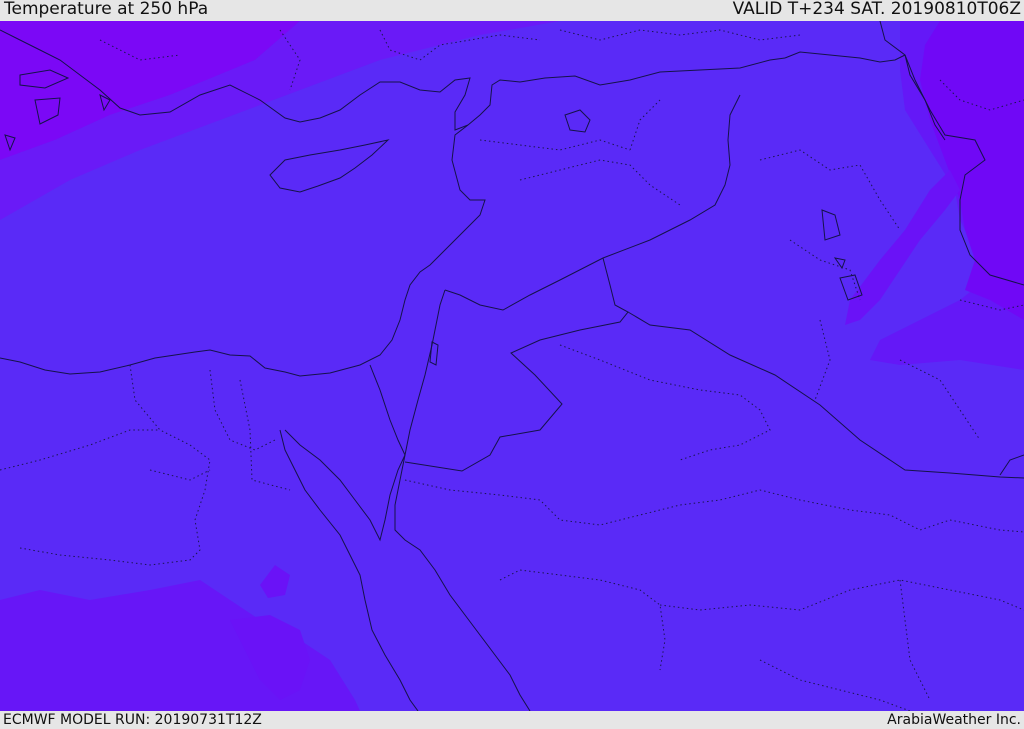 The width and height of the screenshot is (1024, 729). What do you see at coordinates (954, 720) in the screenshot?
I see `credit-label: ArabiaWeather Inc.` at bounding box center [954, 720].